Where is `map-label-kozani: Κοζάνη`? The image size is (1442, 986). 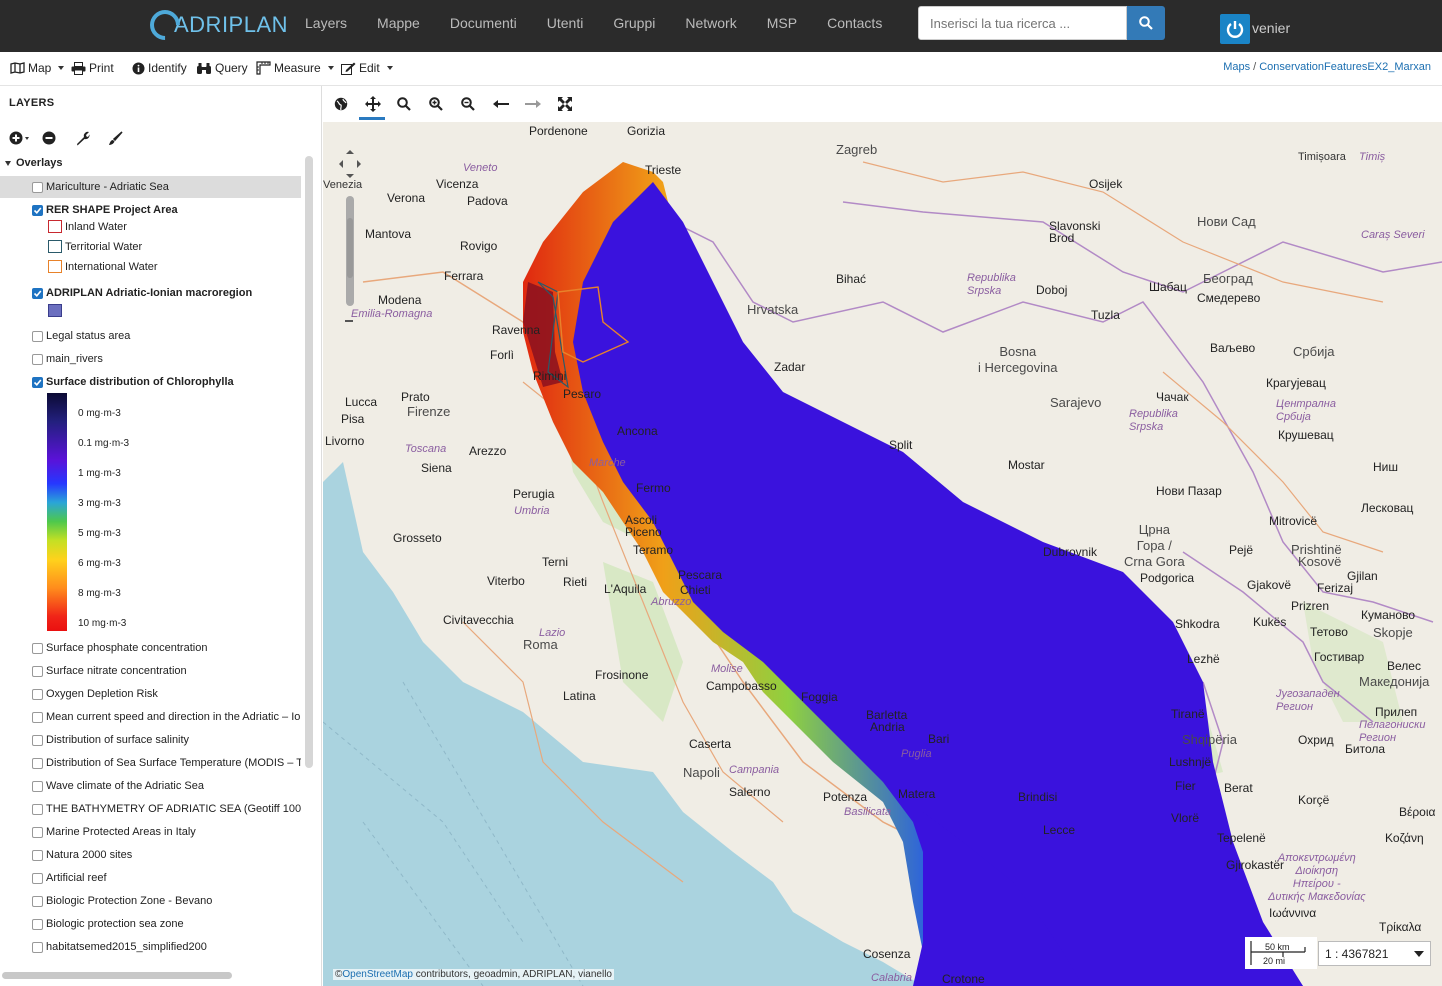
map-label-kozani: Κοζάνη is located at coordinates (1404, 838).